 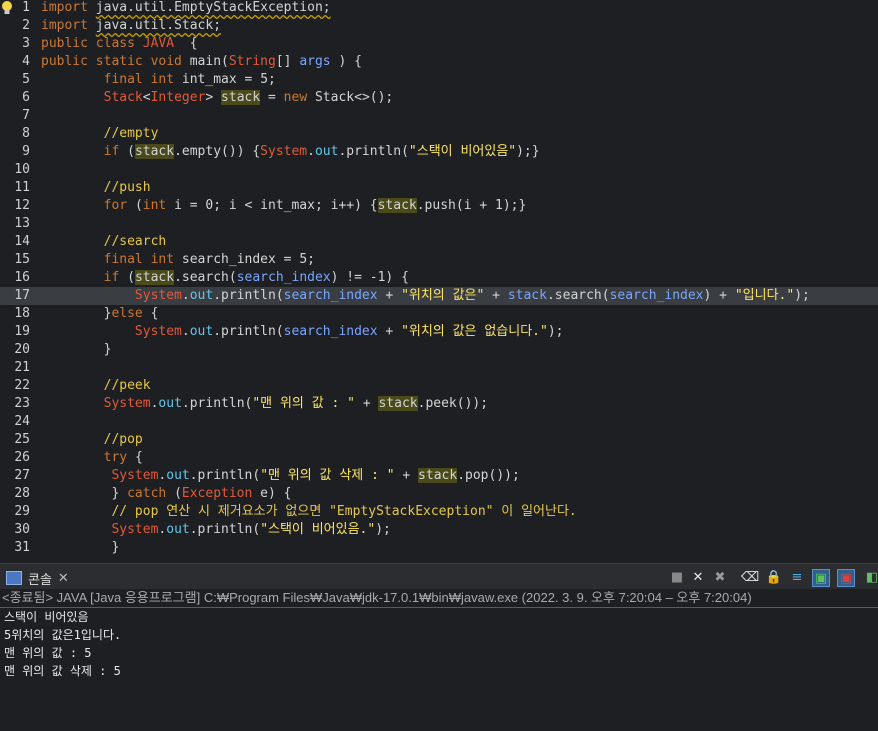 What do you see at coordinates (698, 577) in the screenshot?
I see `remove-launch-icon: ✕` at bounding box center [698, 577].